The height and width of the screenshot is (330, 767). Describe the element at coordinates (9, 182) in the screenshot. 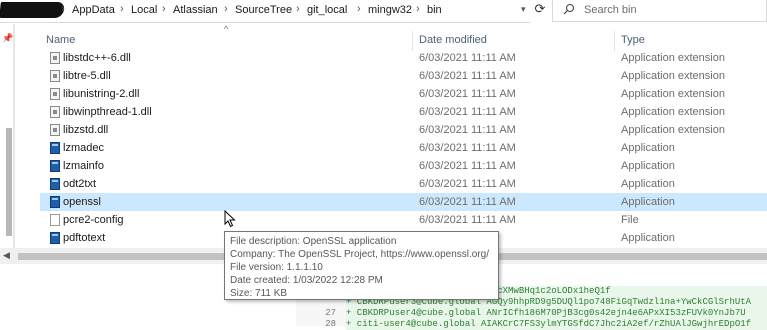

I see `nav-pane-scrollbar-thumb` at that location.